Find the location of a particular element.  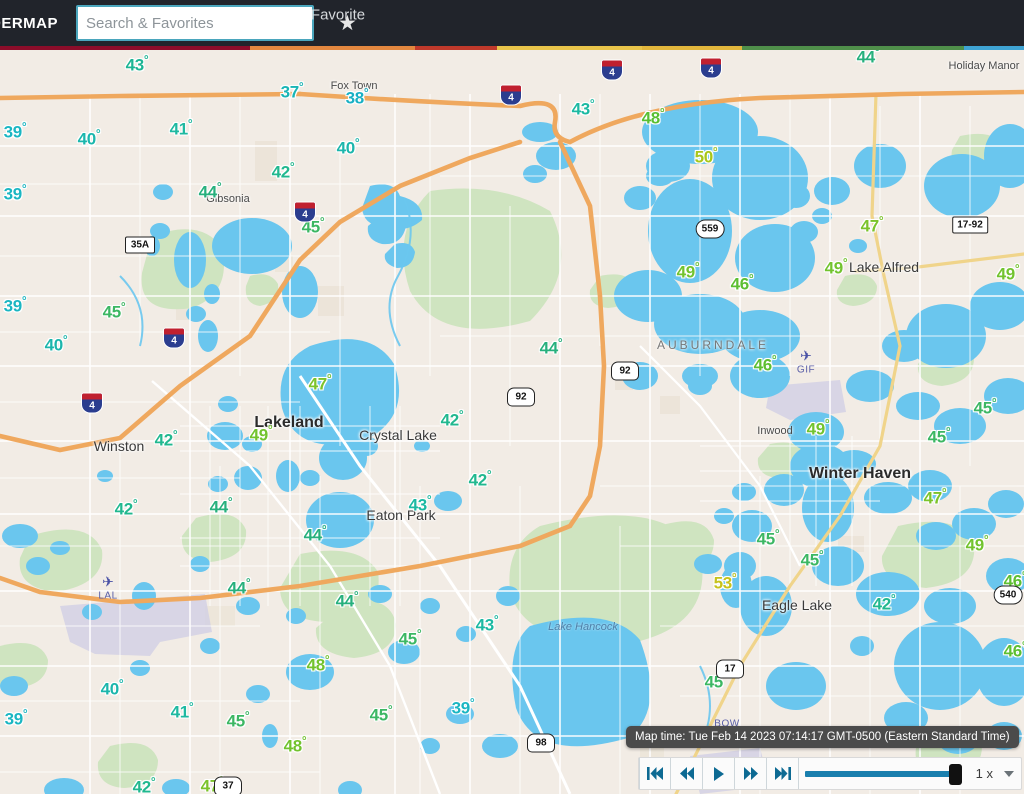

timeline-slider is located at coordinates (885, 773).